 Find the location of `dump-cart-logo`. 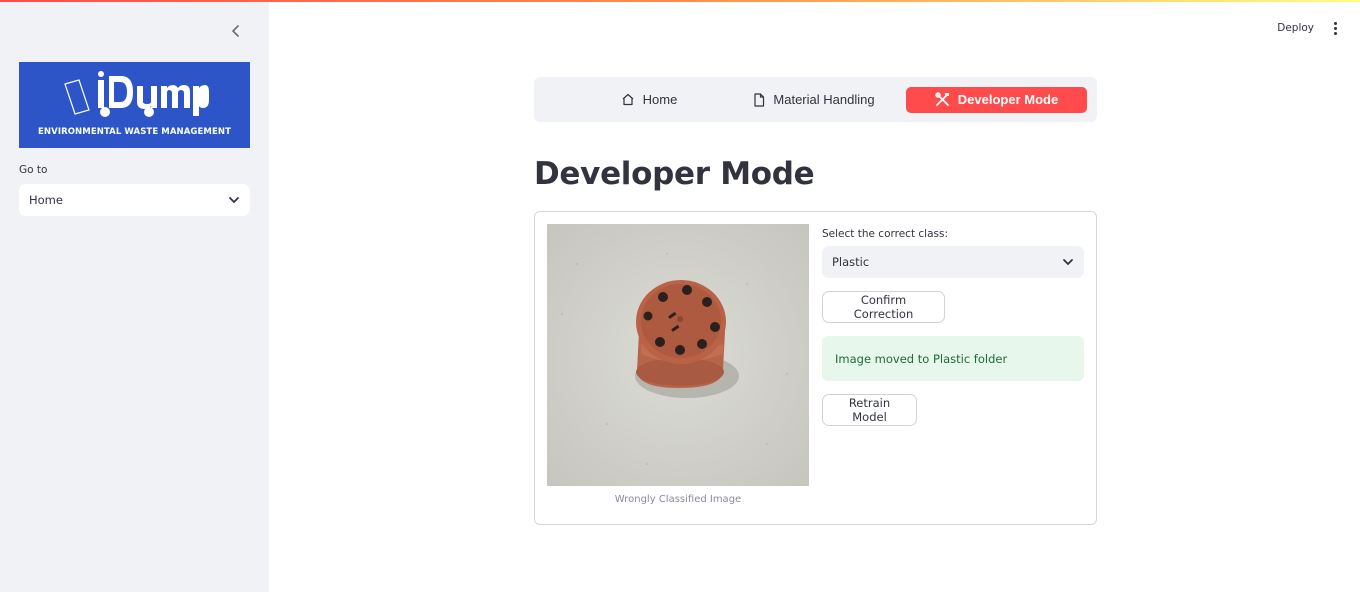

dump-cart-logo is located at coordinates (136, 94).